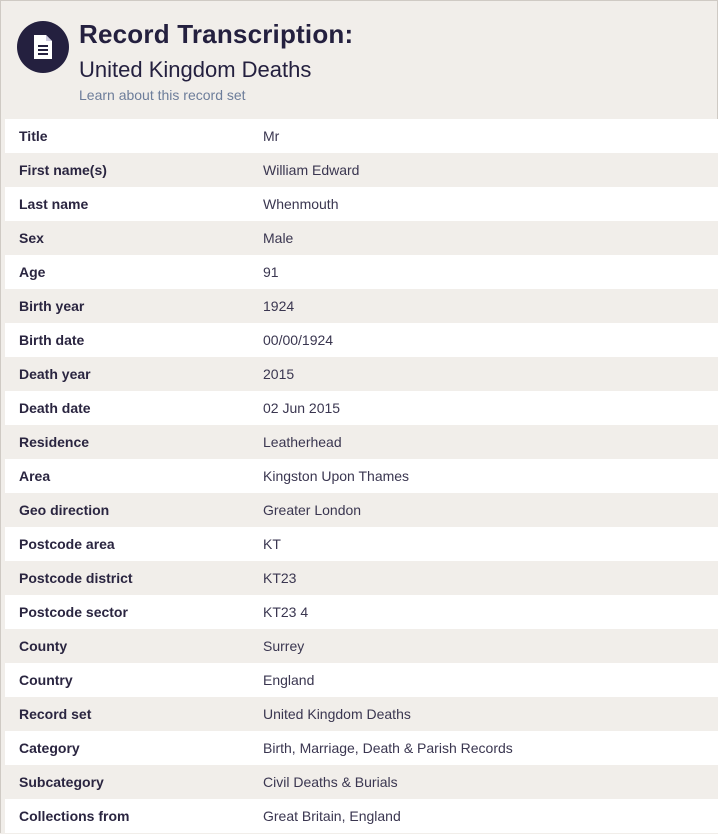 Image resolution: width=718 pixels, height=834 pixels. Describe the element at coordinates (43, 646) in the screenshot. I see `field-label: County` at that location.